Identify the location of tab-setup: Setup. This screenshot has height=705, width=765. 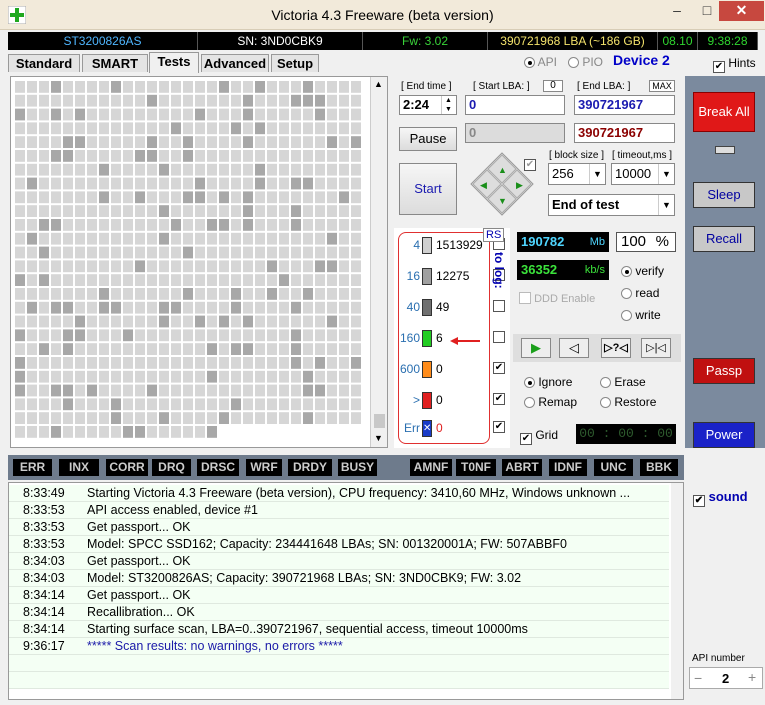
(295, 63).